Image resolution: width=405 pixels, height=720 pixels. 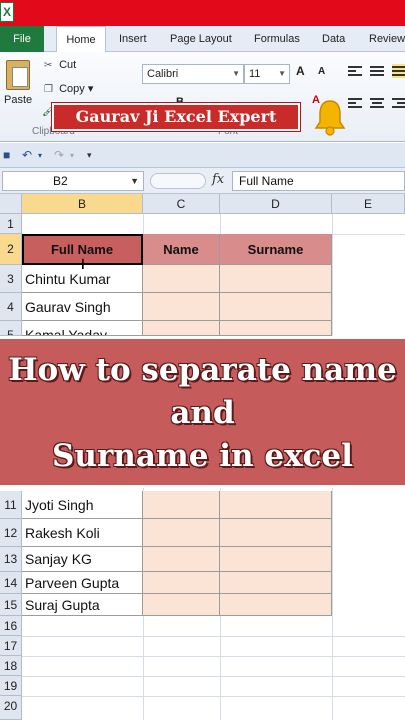 I want to click on tab-formulas: Formulas, so click(x=277, y=39).